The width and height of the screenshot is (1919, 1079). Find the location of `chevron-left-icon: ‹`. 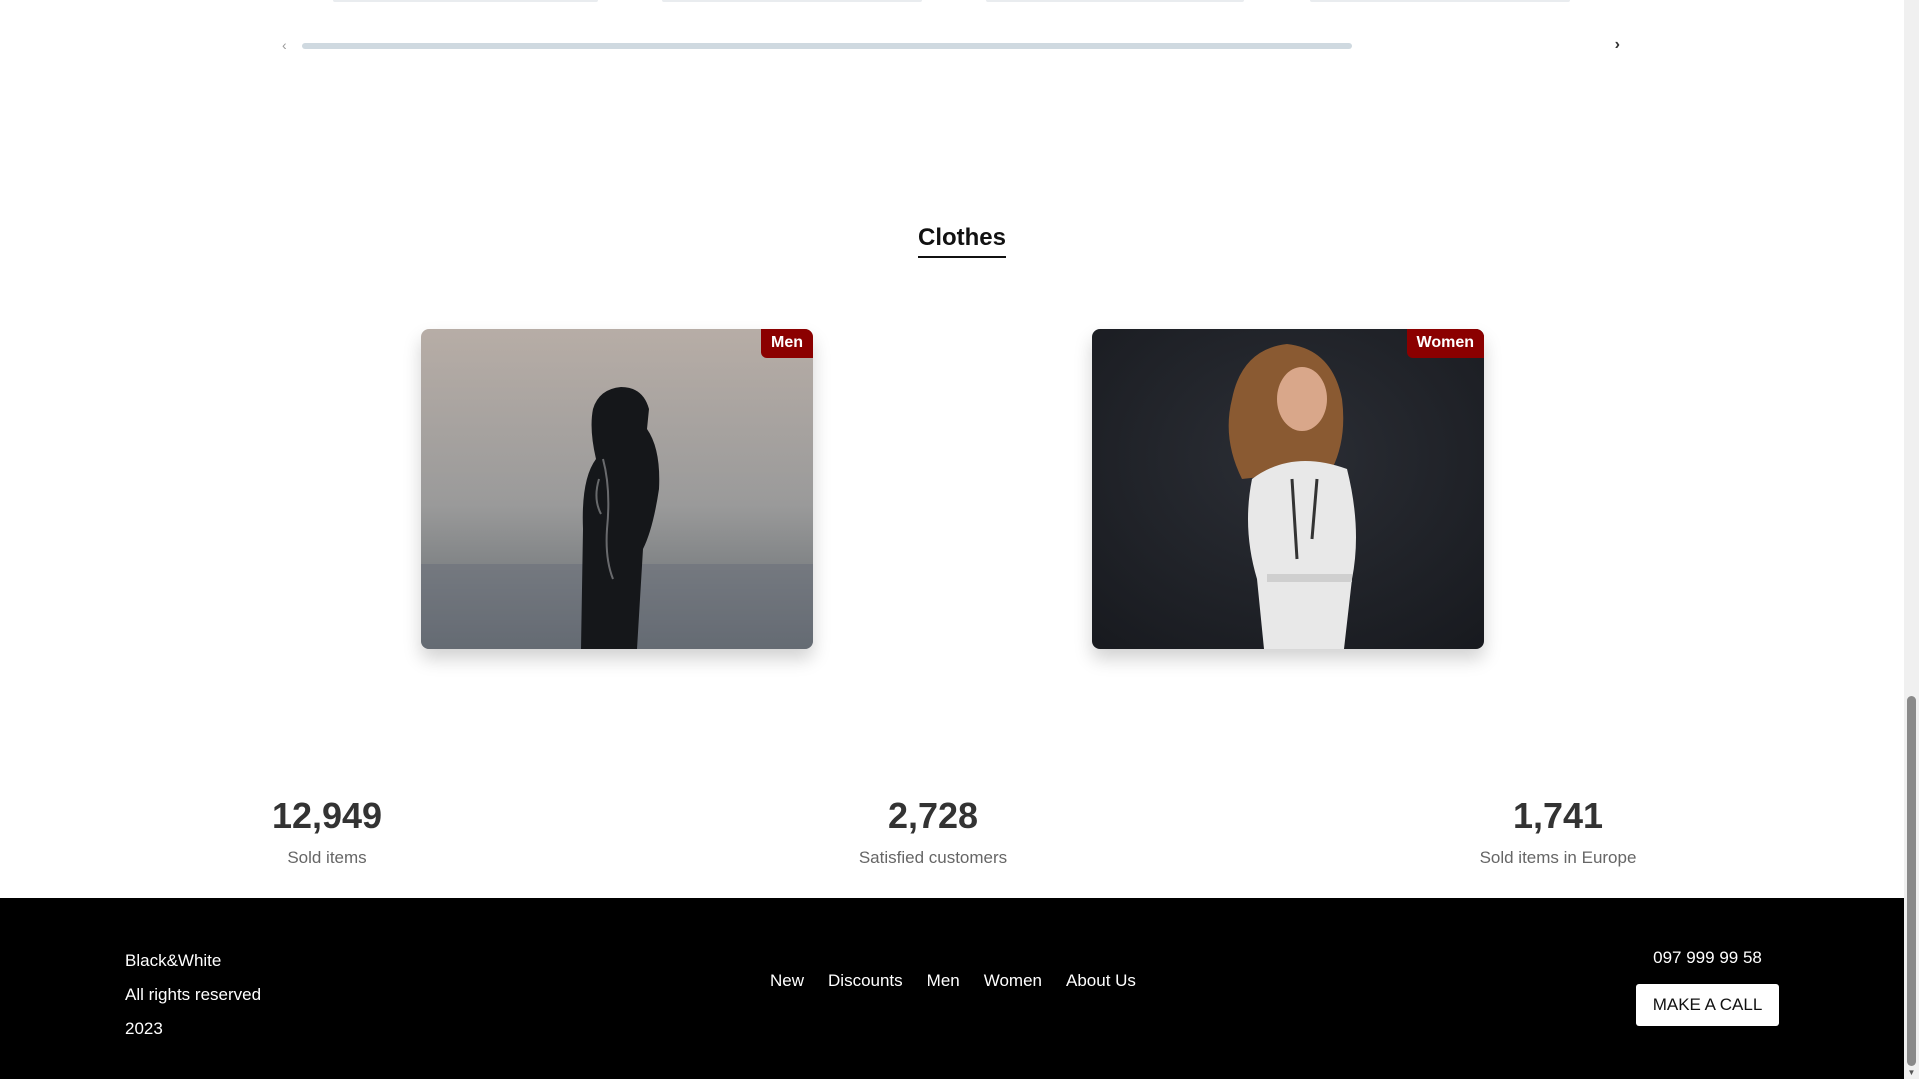

chevron-left-icon: ‹ is located at coordinates (284, 45).